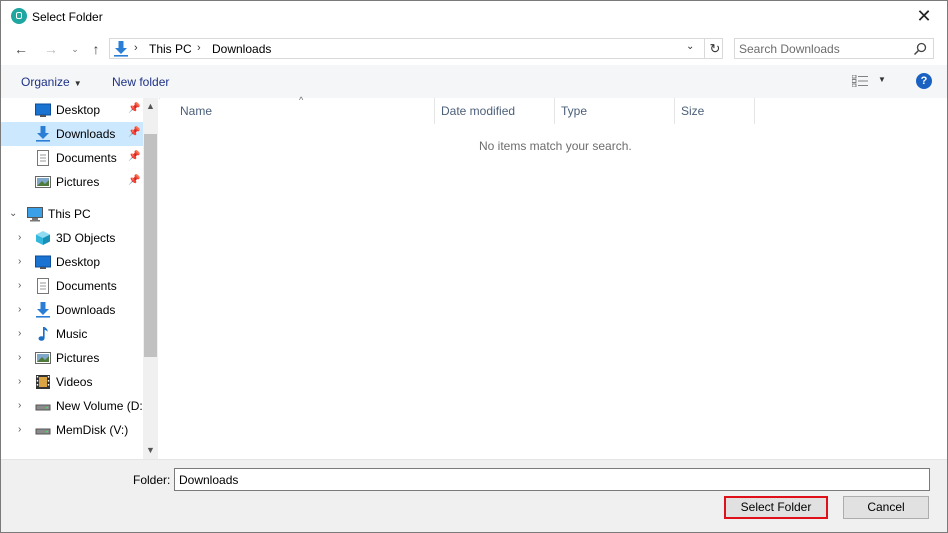 The image size is (948, 533). Describe the element at coordinates (474, 16) in the screenshot. I see `title-bar: Select Folder ✕` at that location.